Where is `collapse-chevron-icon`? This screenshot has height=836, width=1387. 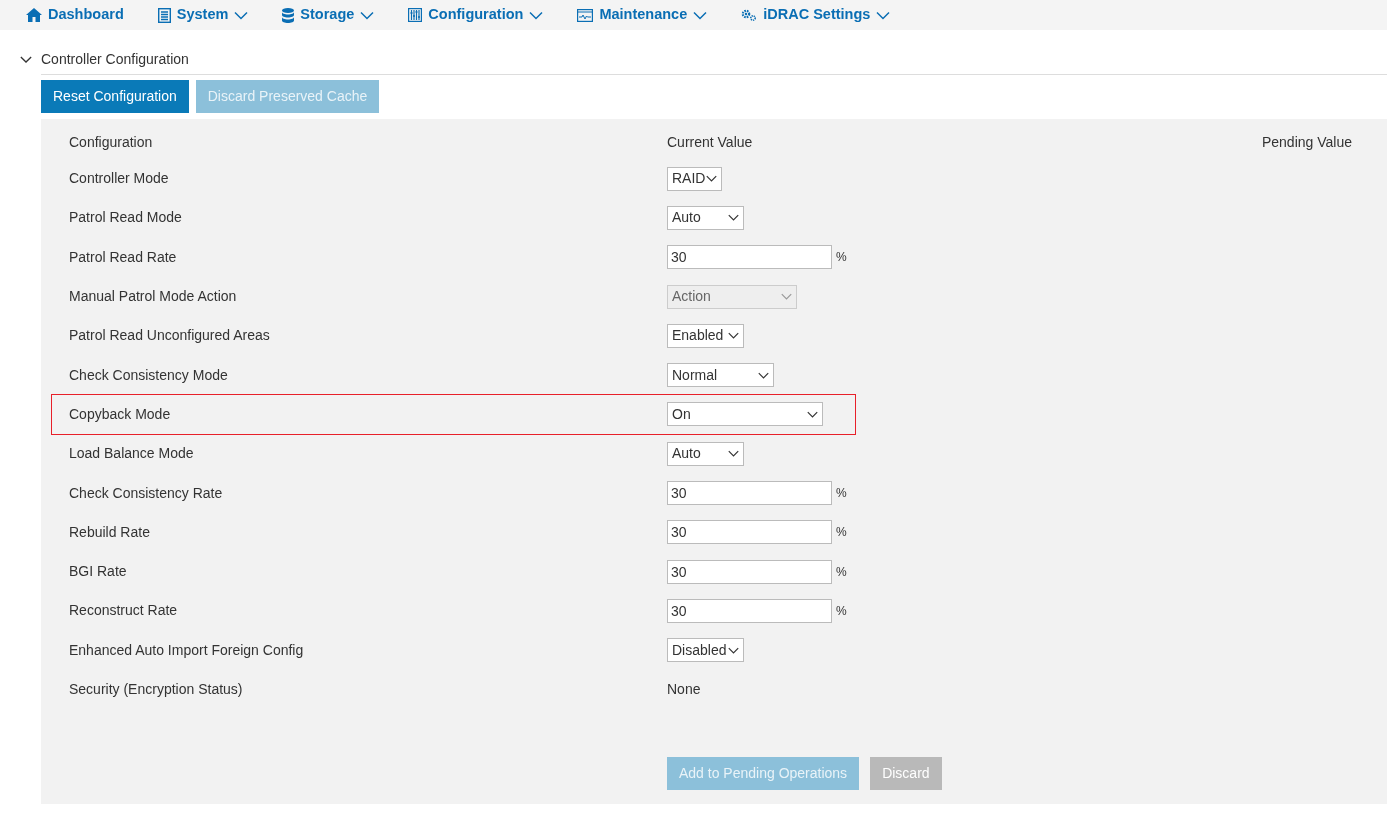
collapse-chevron-icon is located at coordinates (26, 59).